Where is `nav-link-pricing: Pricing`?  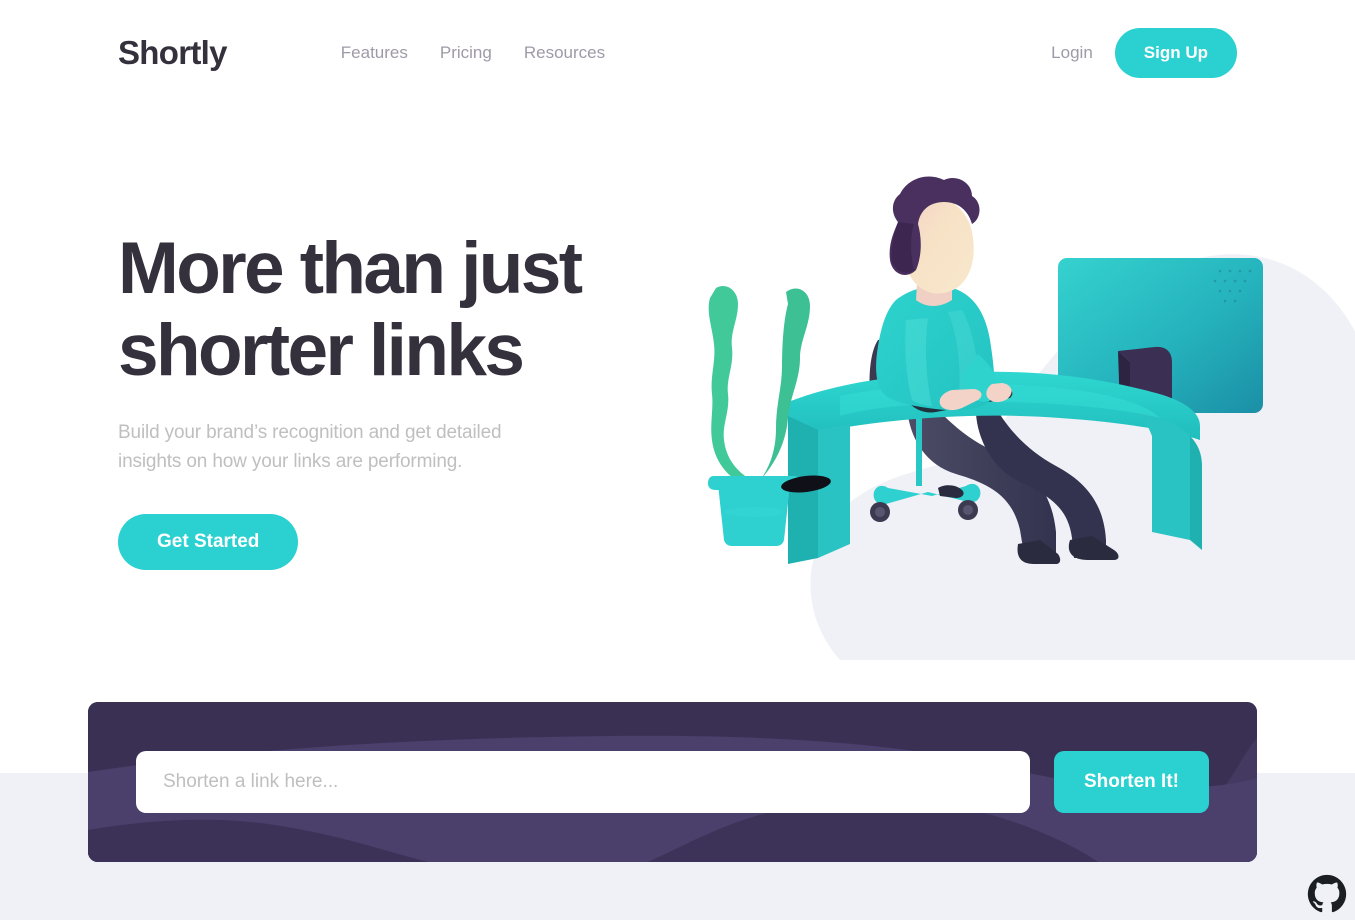
nav-link-pricing: Pricing is located at coordinates (466, 53).